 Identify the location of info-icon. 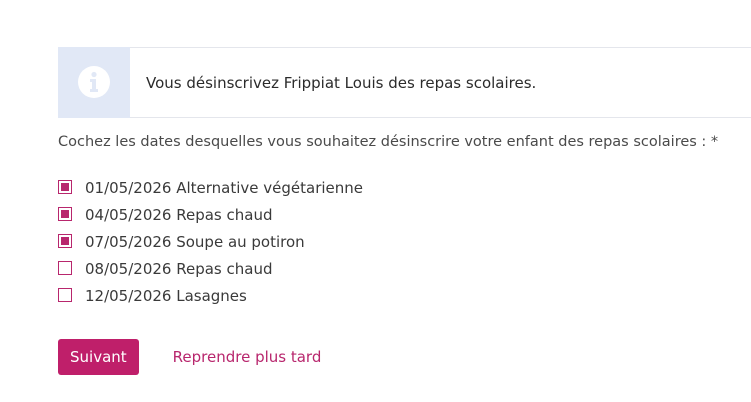
(94, 82).